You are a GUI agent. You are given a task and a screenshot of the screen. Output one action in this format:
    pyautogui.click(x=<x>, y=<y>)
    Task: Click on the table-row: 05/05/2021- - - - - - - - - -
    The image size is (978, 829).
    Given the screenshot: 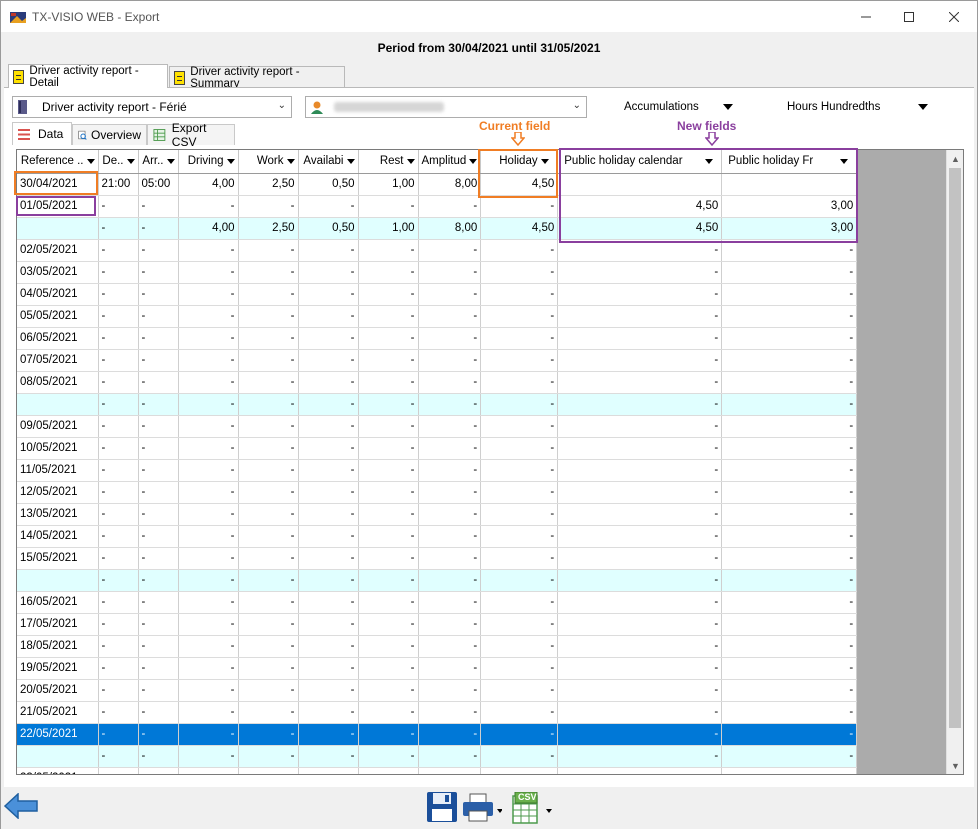 What is the action you would take?
    pyautogui.click(x=437, y=316)
    